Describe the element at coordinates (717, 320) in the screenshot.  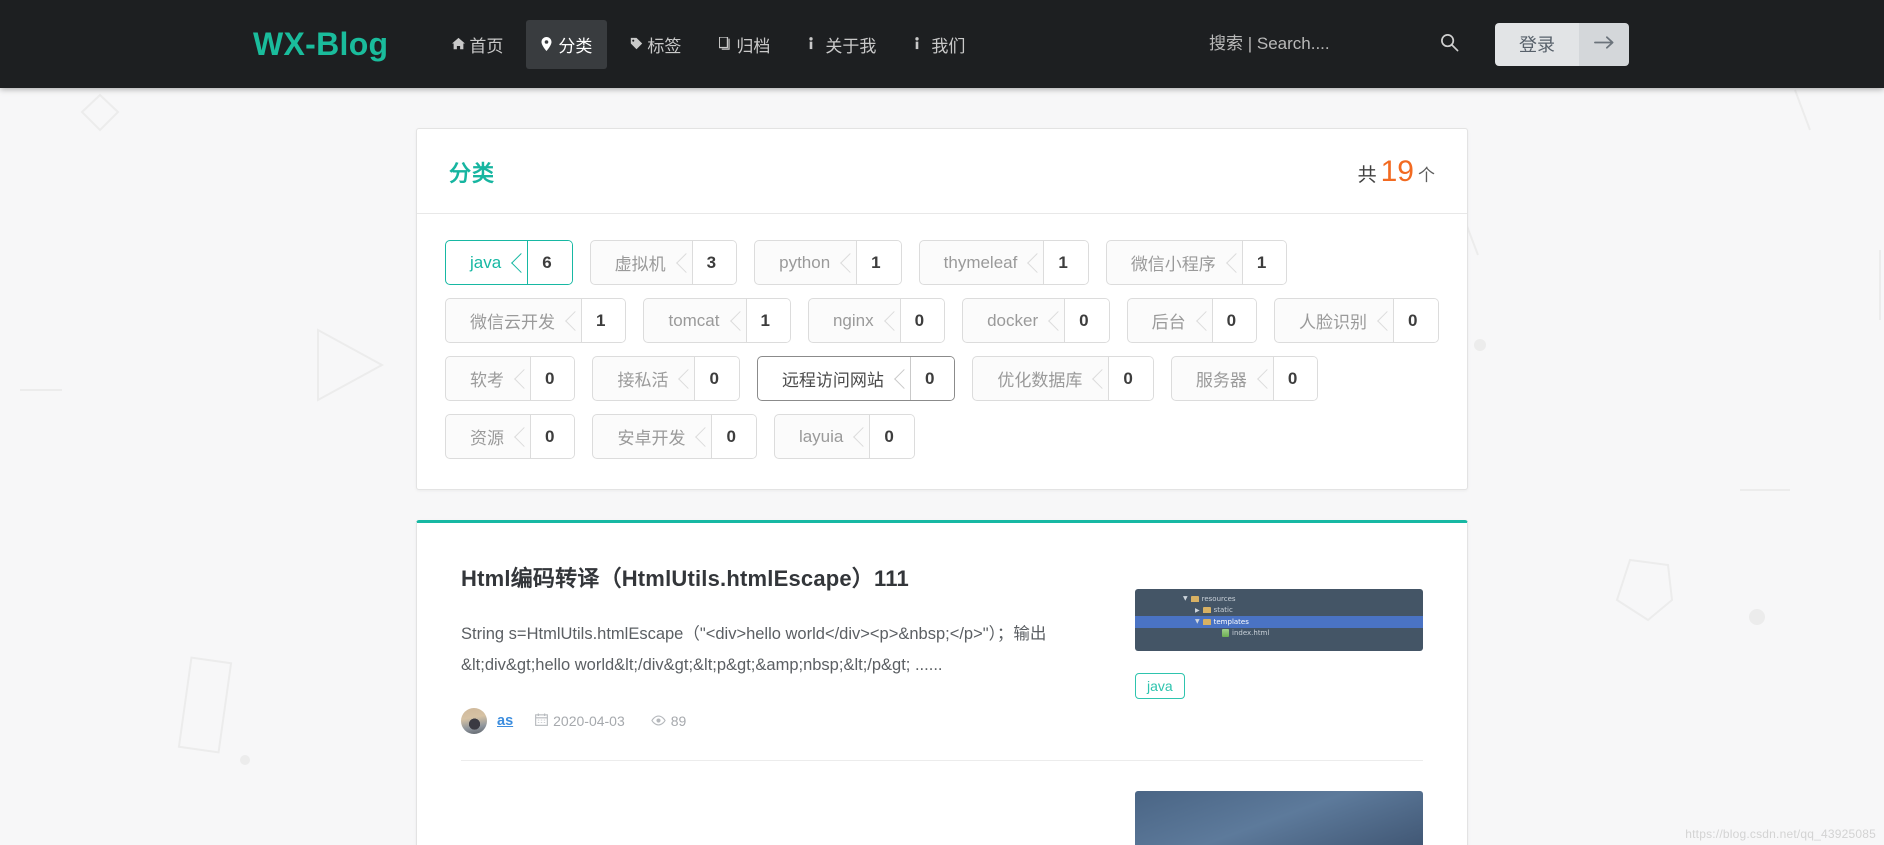
I see `category-tag: tomcat 1` at that location.